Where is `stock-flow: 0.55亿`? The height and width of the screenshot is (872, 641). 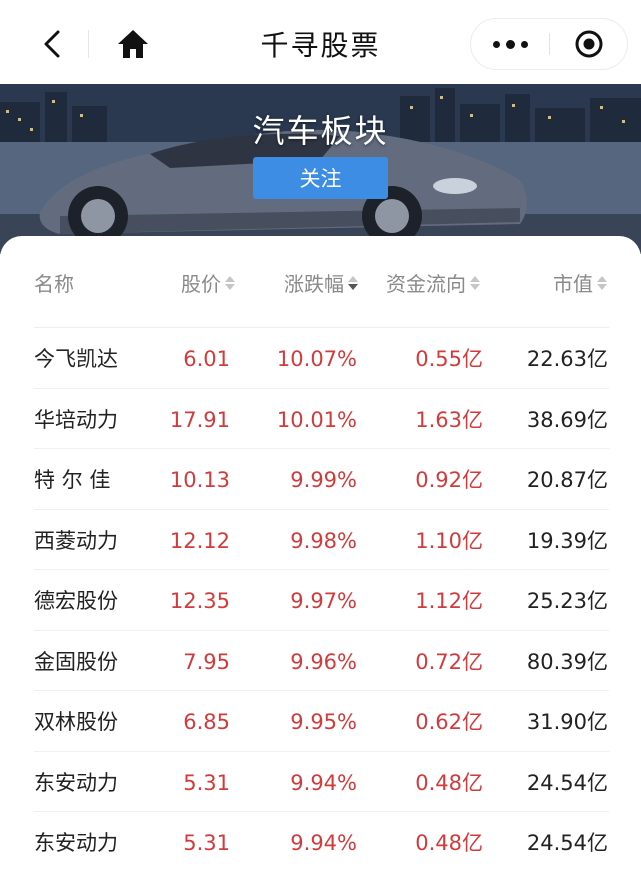
stock-flow: 0.55亿 is located at coordinates (449, 359).